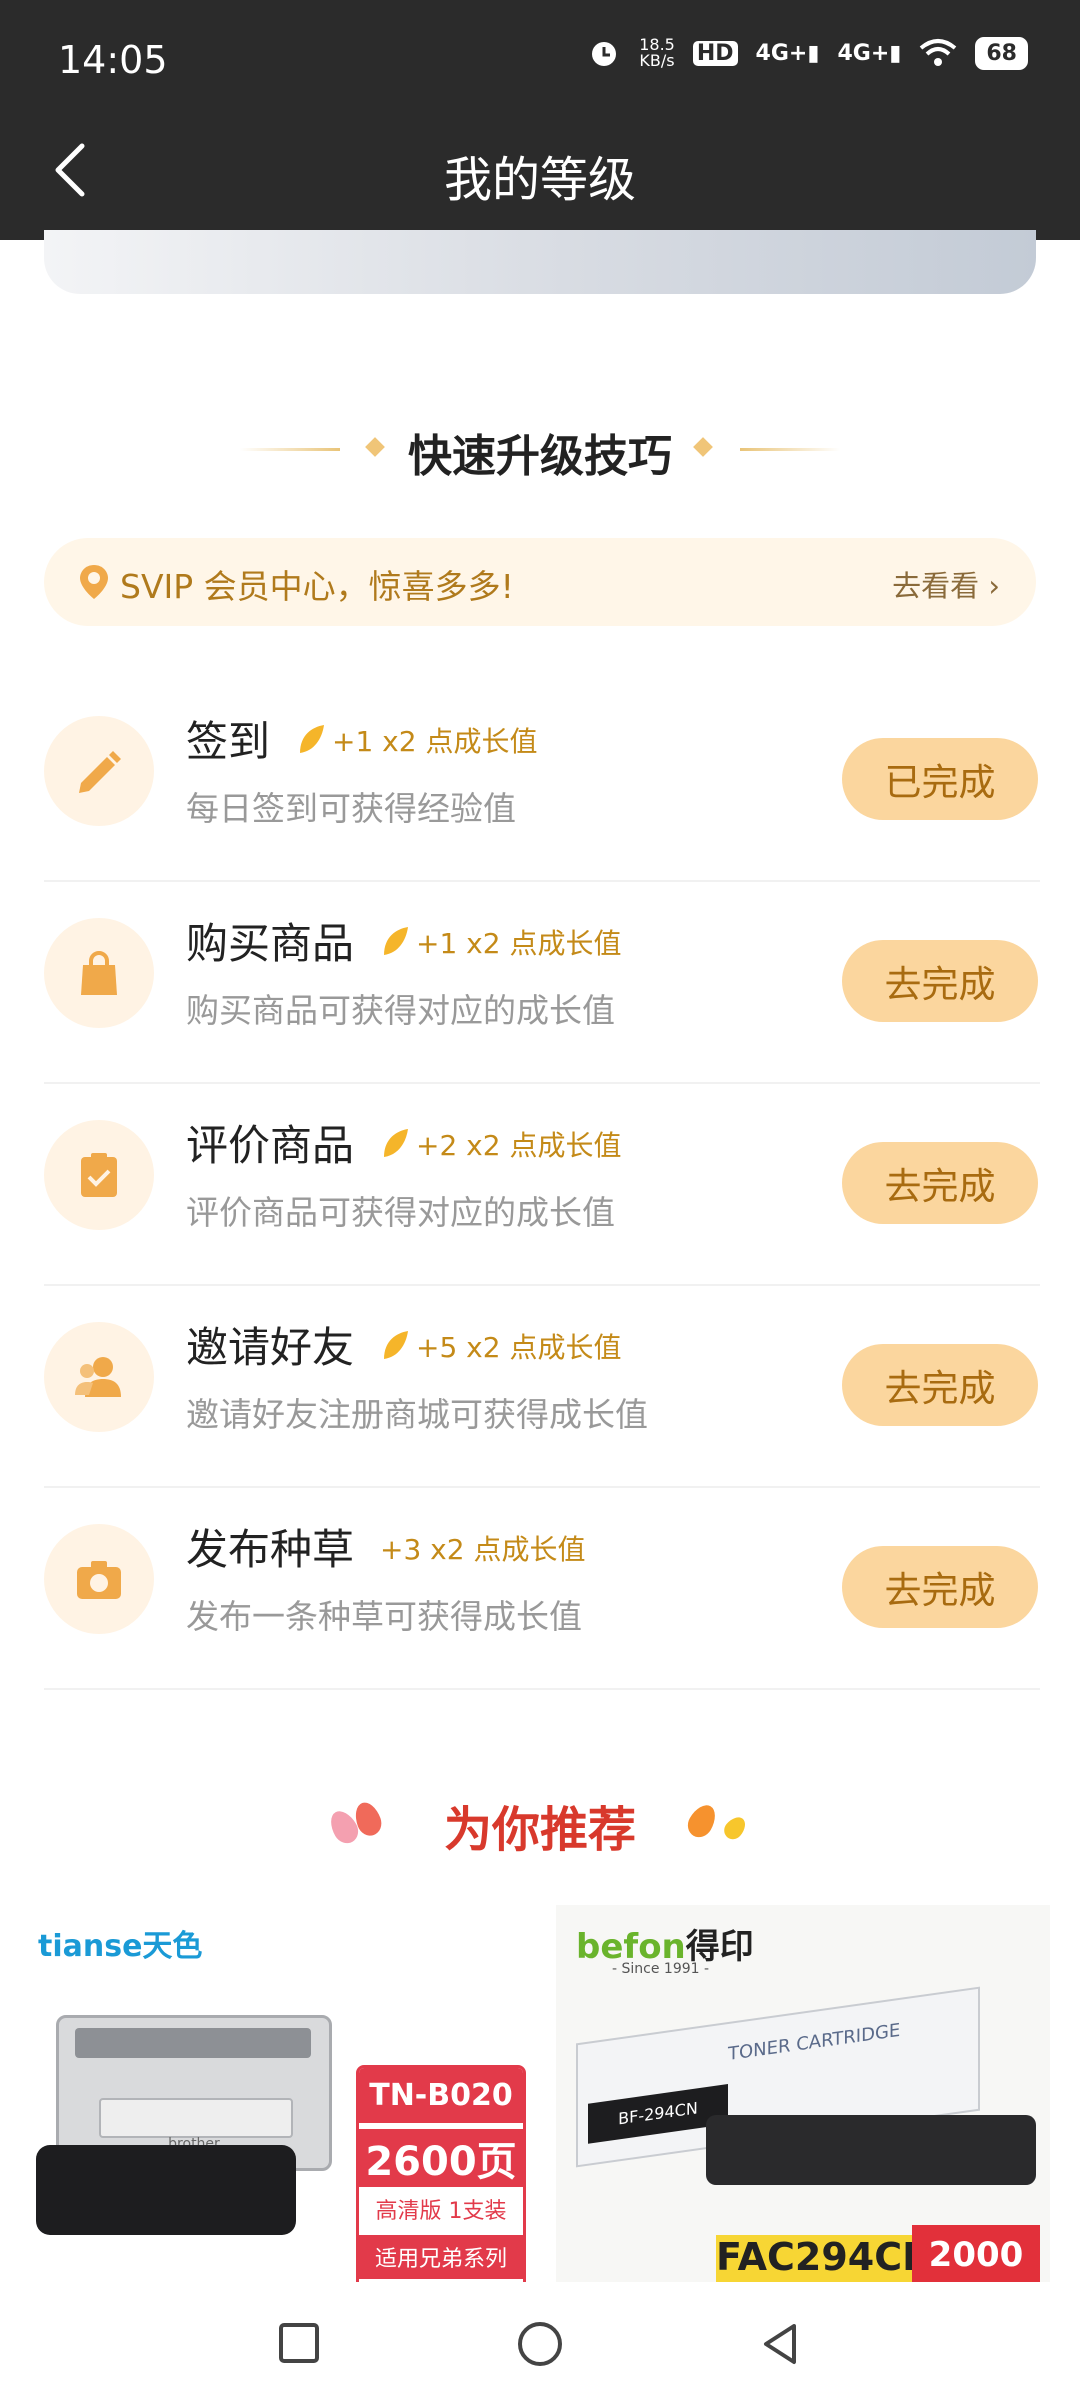 Image resolution: width=1080 pixels, height=2408 pixels. What do you see at coordinates (540, 120) in the screenshot?
I see `top-bar: 14:05 18.5 KB/s HD 4G+▮ 4G+▮ 68 我的等级` at bounding box center [540, 120].